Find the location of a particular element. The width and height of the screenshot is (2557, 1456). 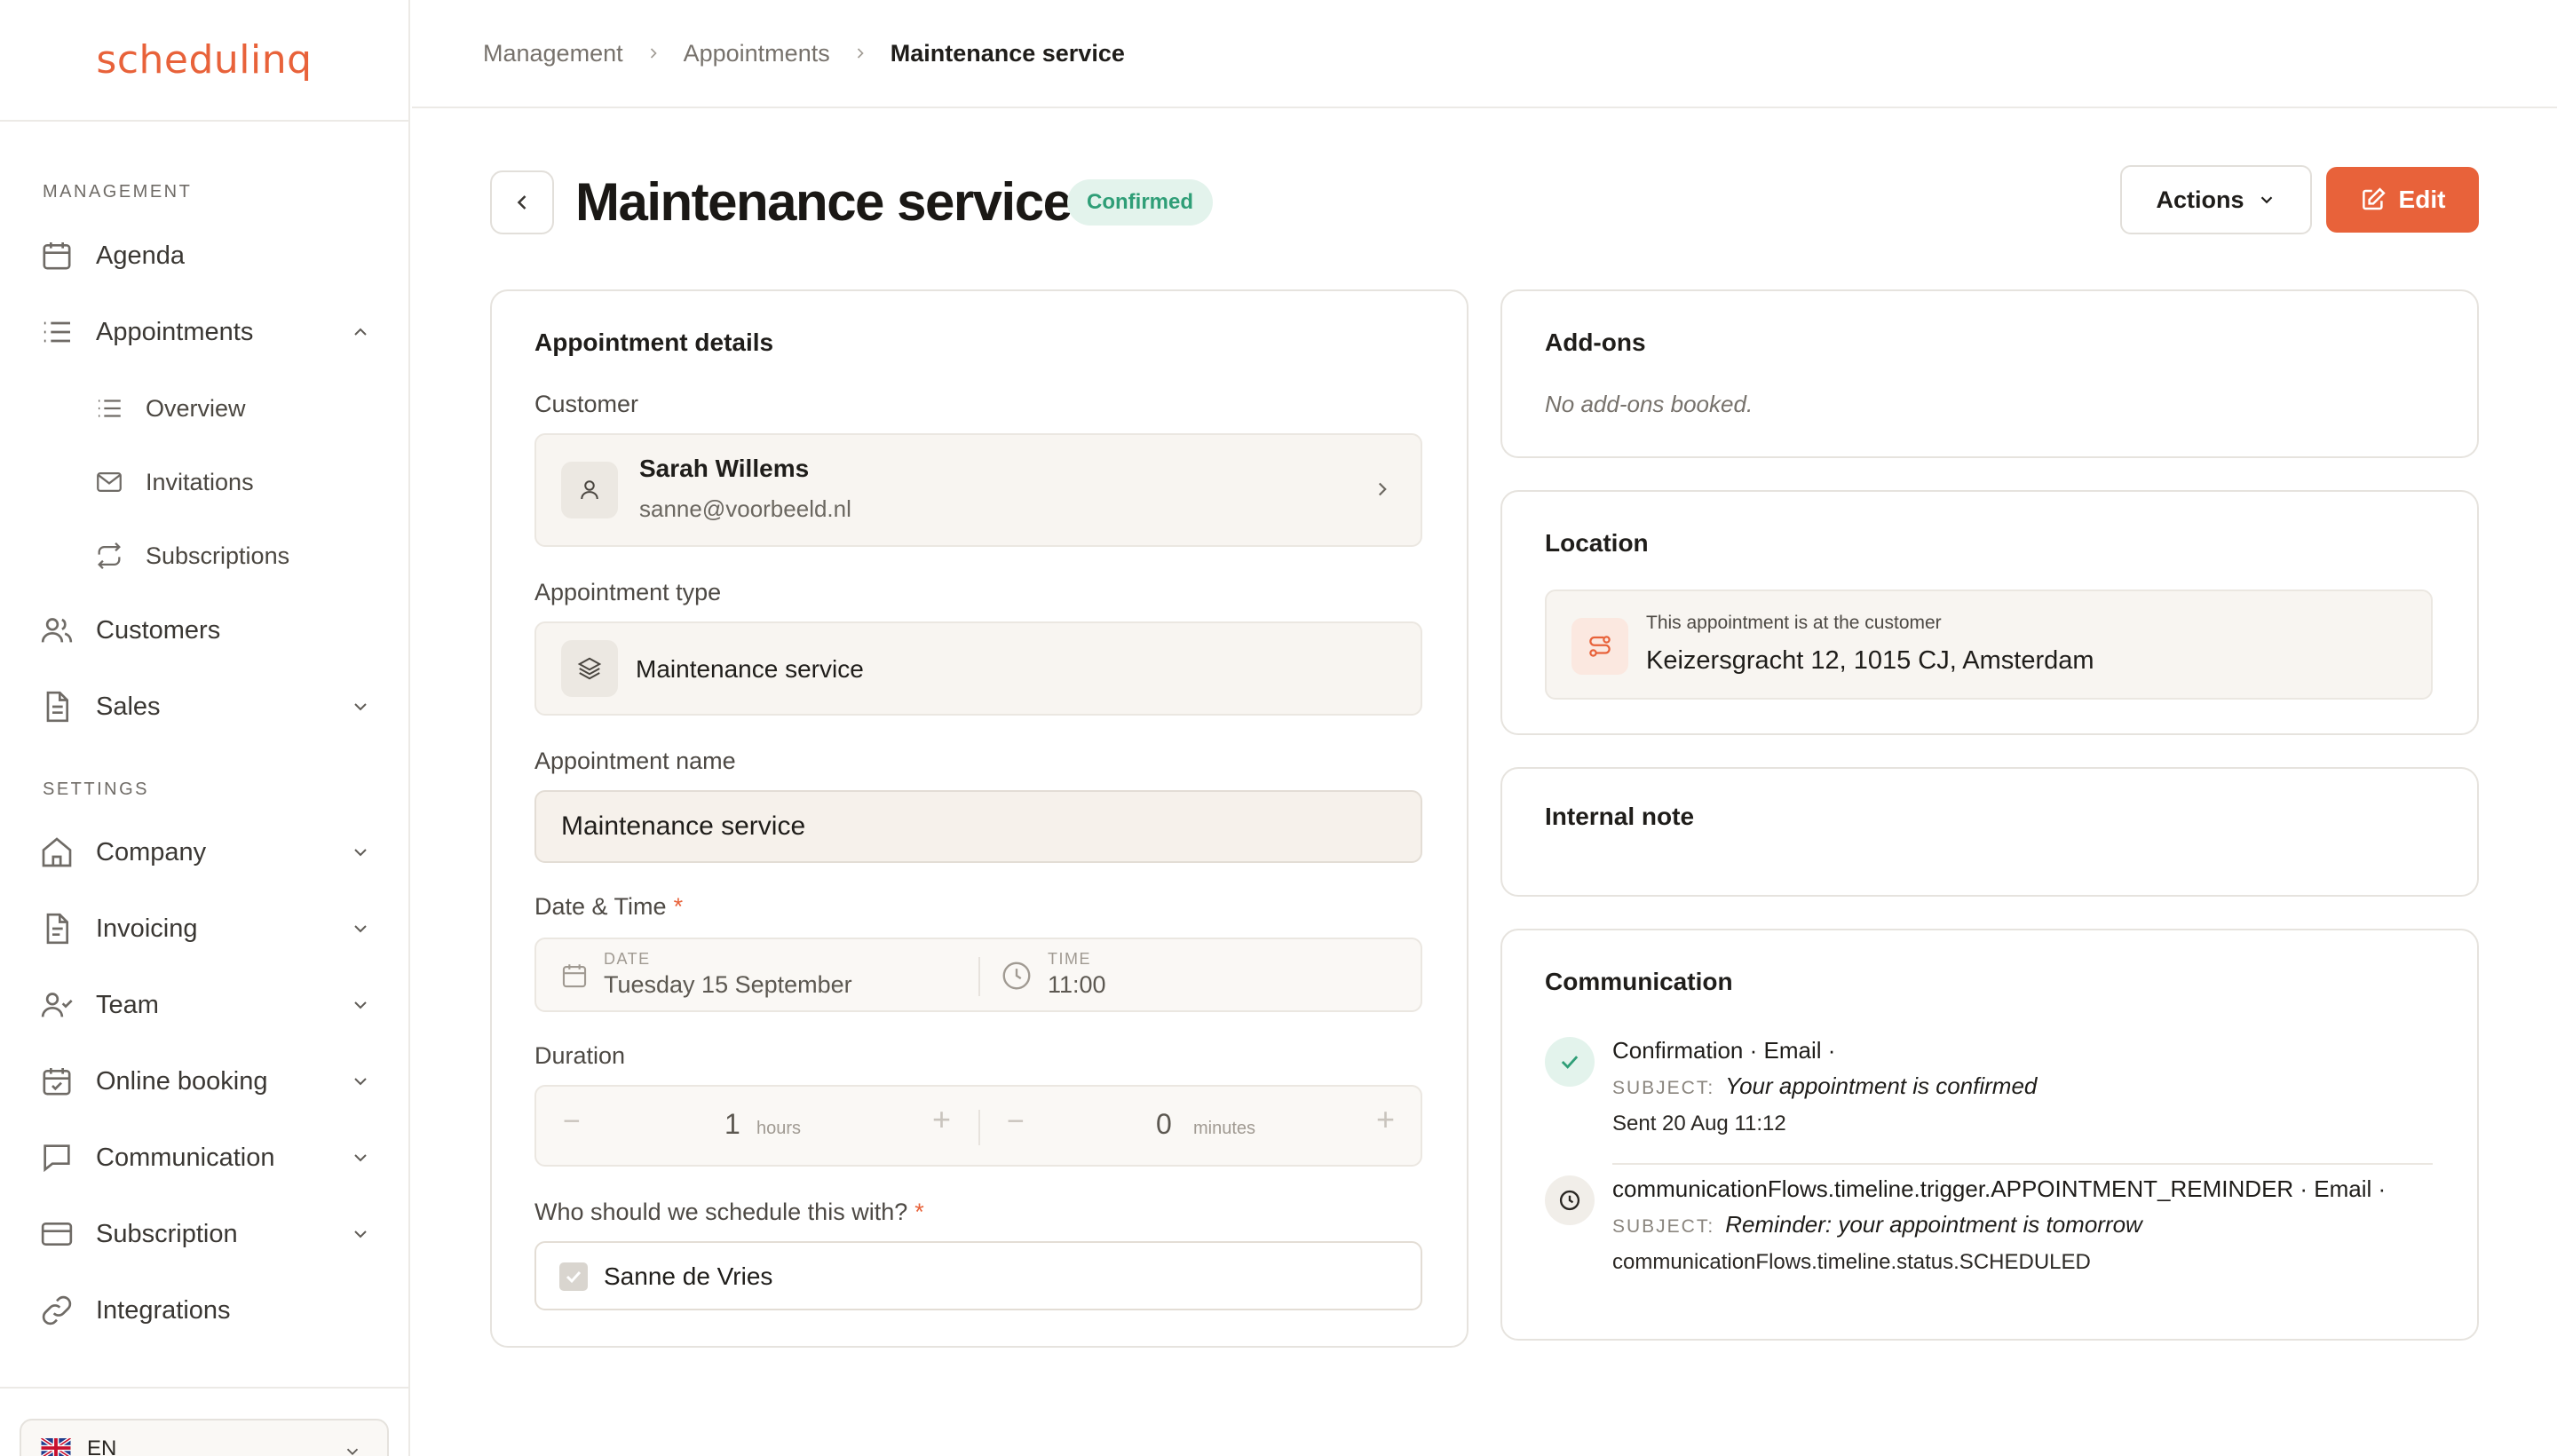

sidebar-item-integrations: Integrations is located at coordinates (207, 1310).